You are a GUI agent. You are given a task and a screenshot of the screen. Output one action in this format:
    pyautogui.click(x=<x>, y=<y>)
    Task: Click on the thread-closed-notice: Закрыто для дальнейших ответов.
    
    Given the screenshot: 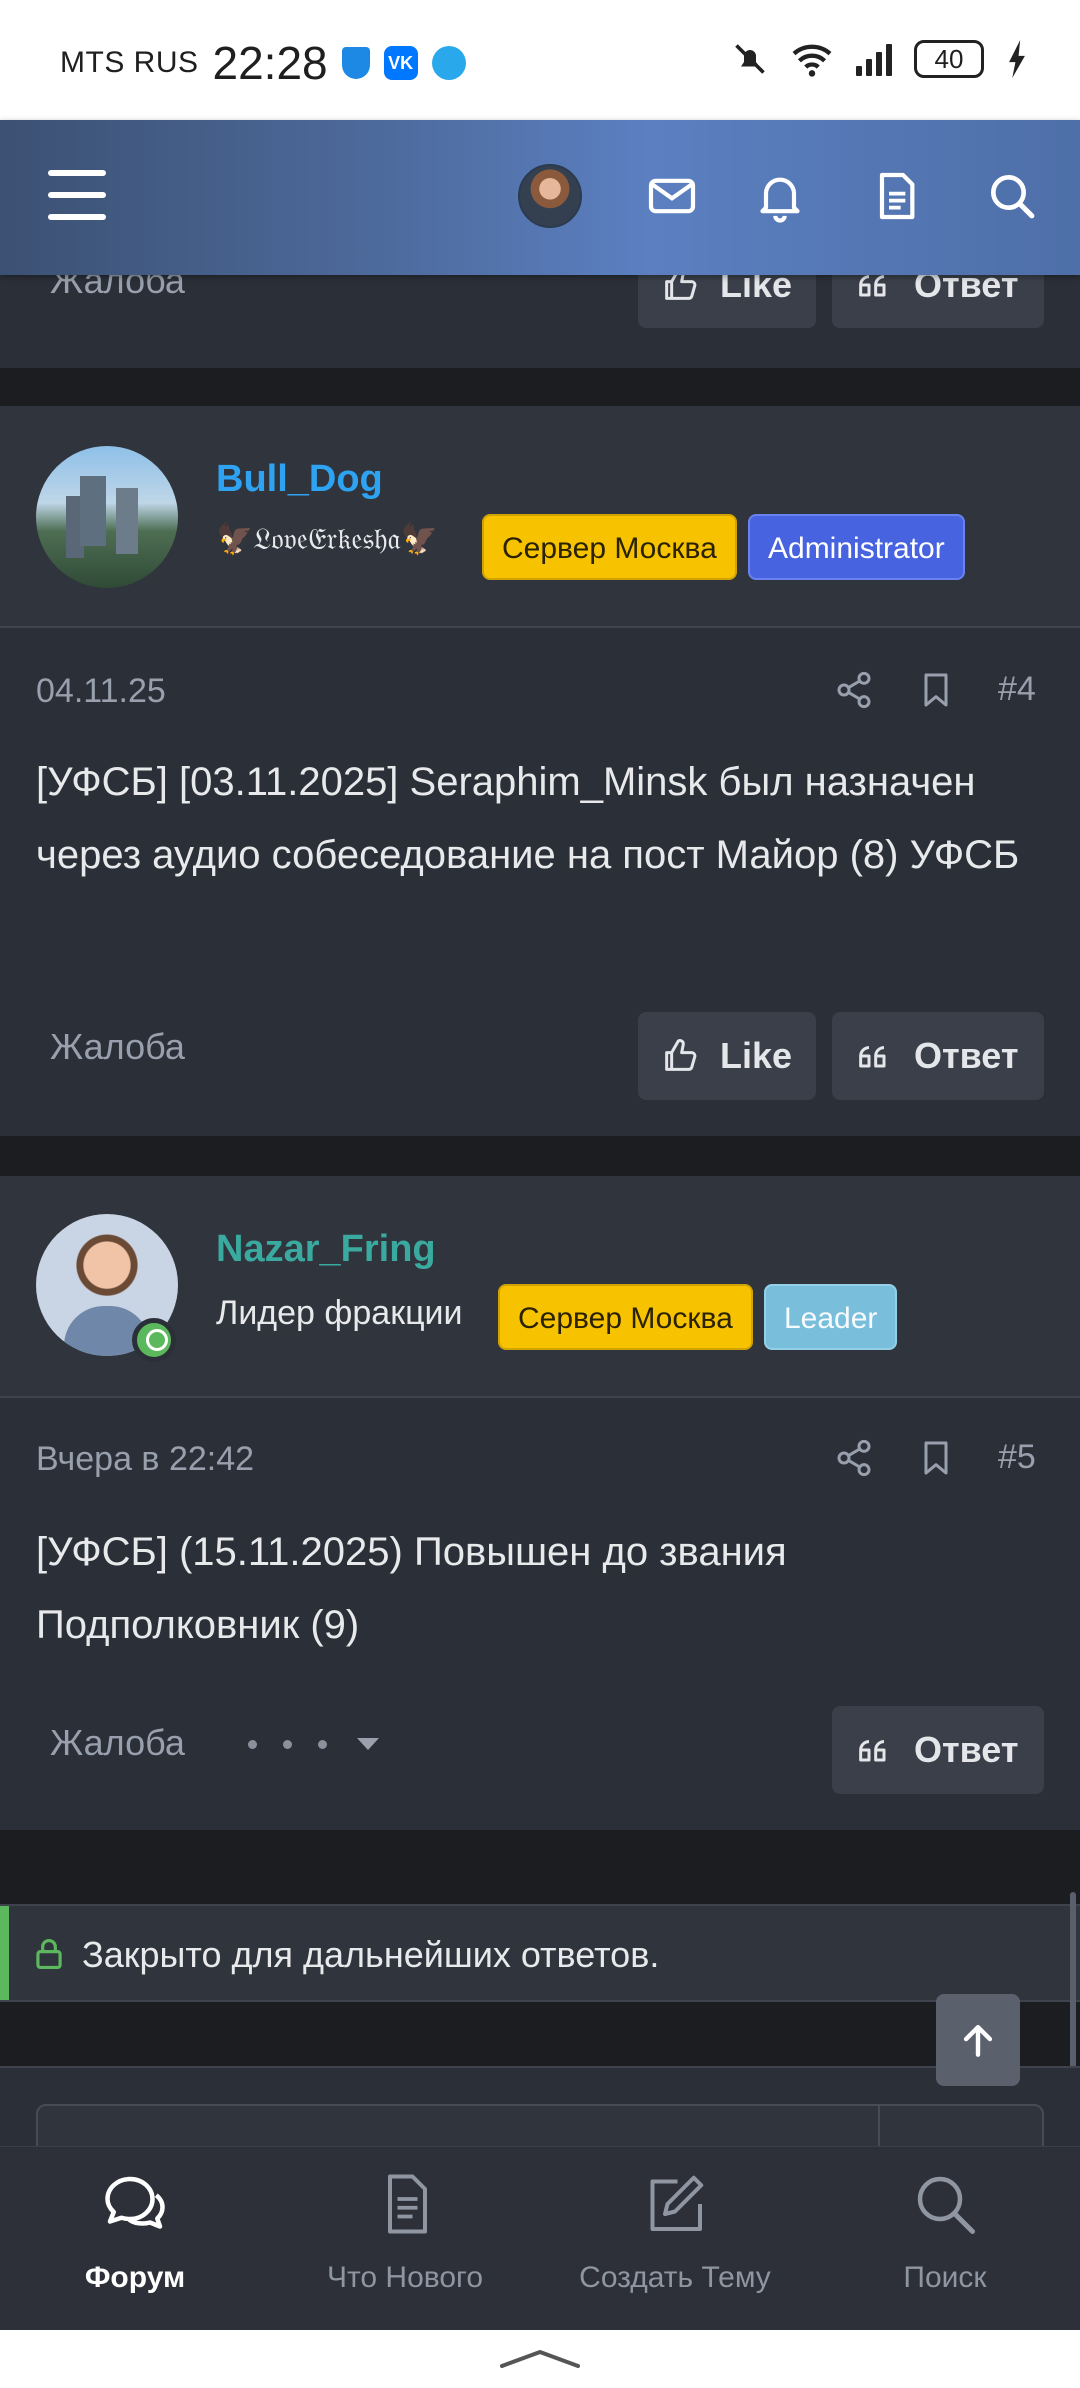 What is the action you would take?
    pyautogui.click(x=540, y=1953)
    